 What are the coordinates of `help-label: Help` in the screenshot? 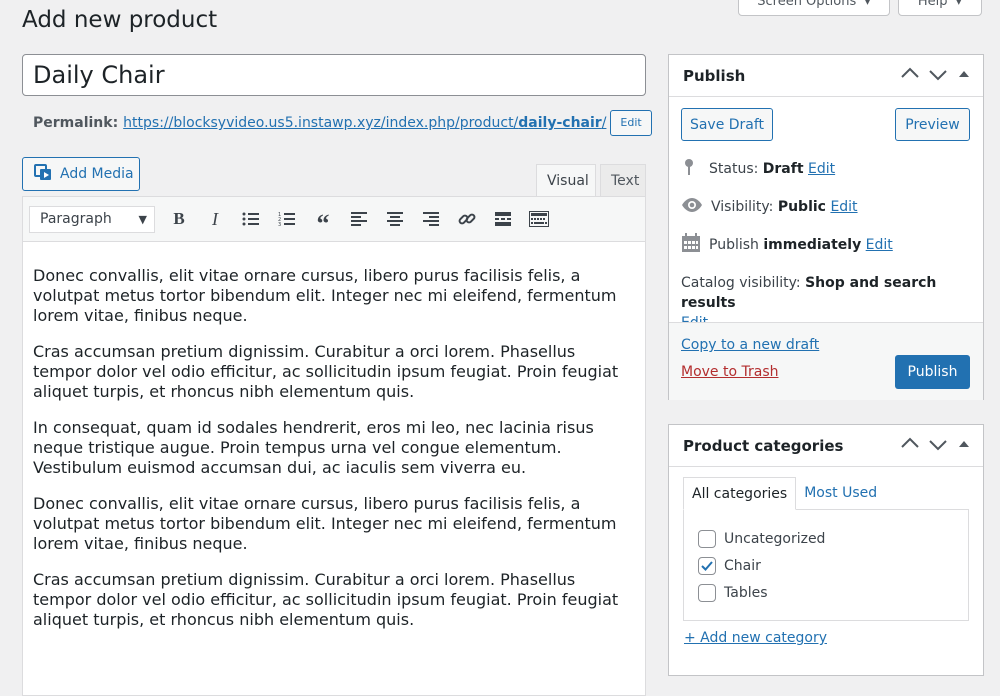 It's located at (932, 4).